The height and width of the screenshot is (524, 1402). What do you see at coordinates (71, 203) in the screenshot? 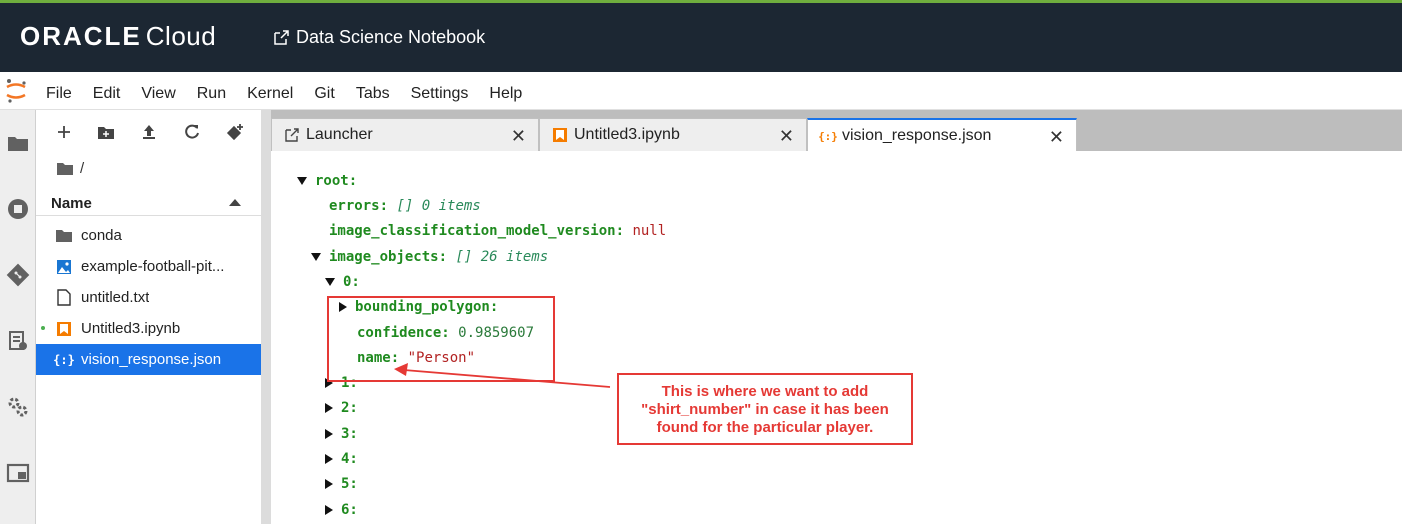
I see `name-column-header: Name` at bounding box center [71, 203].